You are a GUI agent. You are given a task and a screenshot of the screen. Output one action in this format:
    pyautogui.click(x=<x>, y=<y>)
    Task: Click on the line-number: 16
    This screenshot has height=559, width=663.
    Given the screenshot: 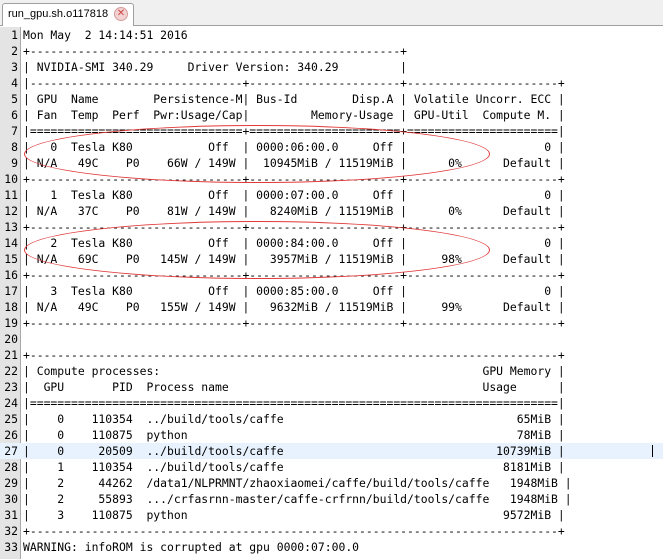 What is the action you would take?
    pyautogui.click(x=11, y=275)
    